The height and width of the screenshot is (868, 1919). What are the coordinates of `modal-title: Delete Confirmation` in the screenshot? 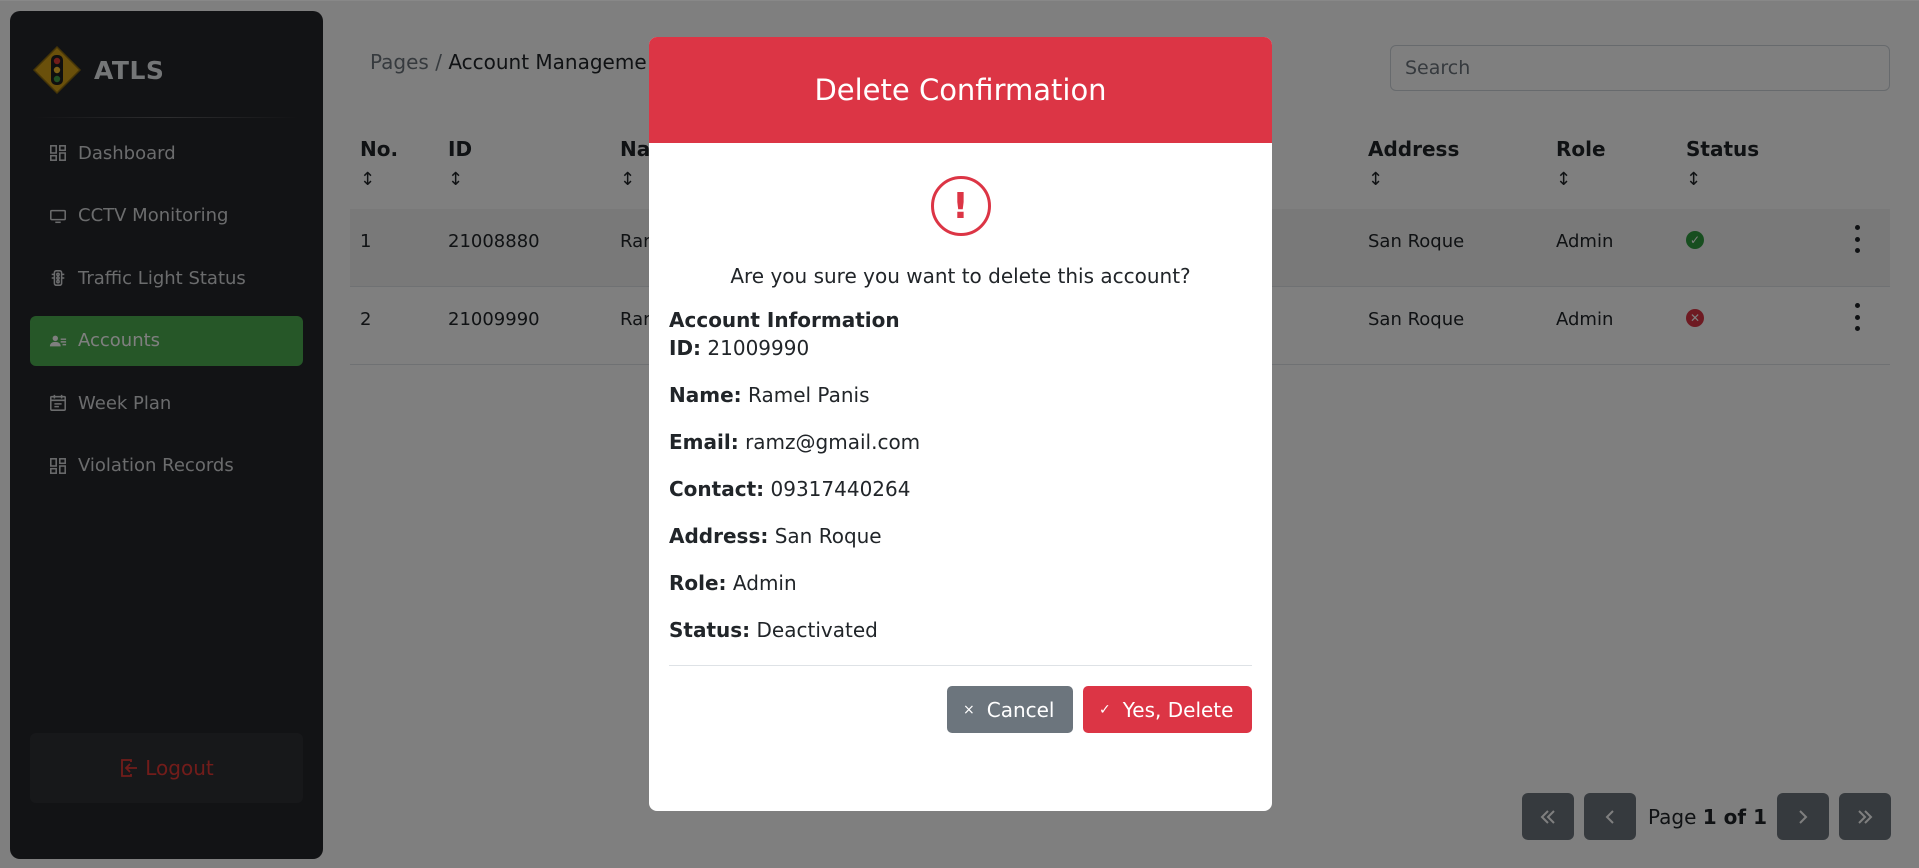 It's located at (960, 90).